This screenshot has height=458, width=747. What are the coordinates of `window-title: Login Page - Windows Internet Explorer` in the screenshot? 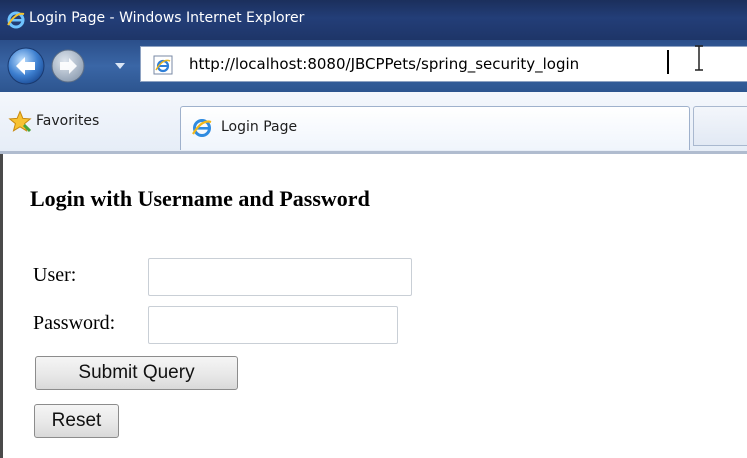 It's located at (167, 18).